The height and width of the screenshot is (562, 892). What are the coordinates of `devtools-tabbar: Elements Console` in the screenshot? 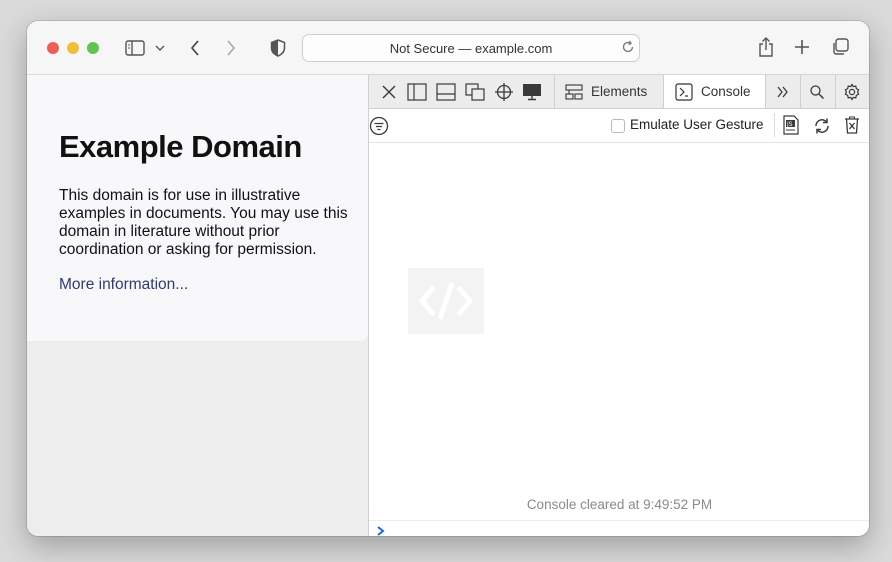 It's located at (619, 92).